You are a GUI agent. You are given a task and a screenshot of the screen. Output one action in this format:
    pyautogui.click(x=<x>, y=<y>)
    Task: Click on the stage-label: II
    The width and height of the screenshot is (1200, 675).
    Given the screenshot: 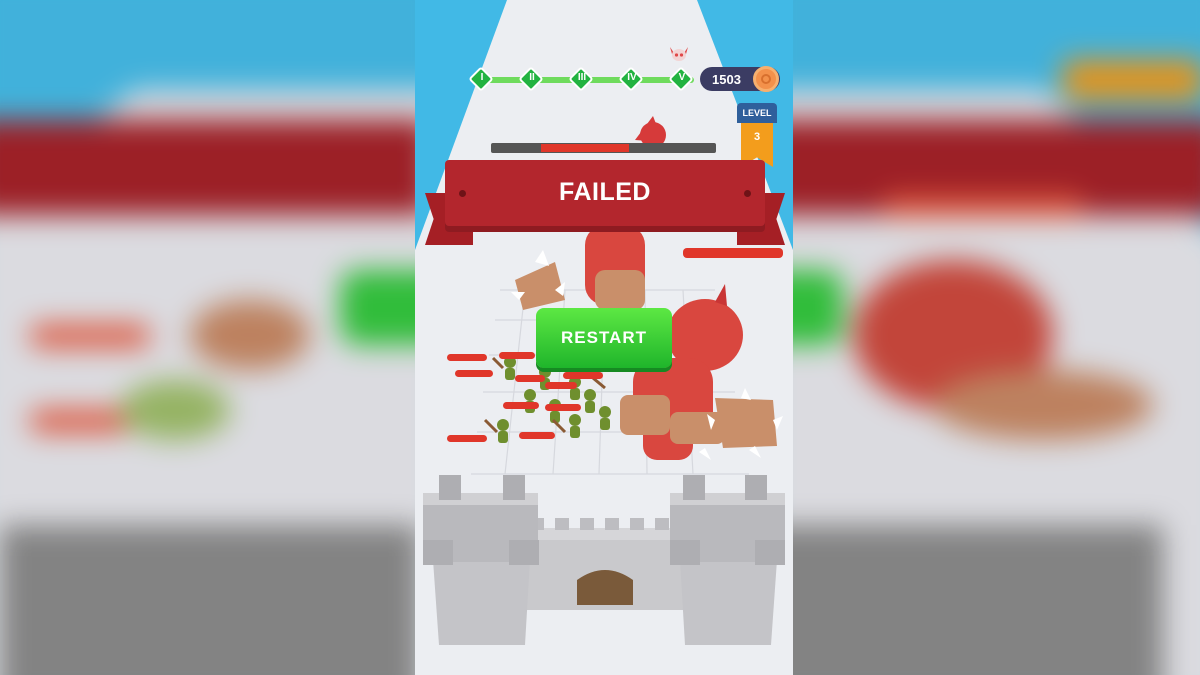 What is the action you would take?
    pyautogui.click(x=532, y=77)
    